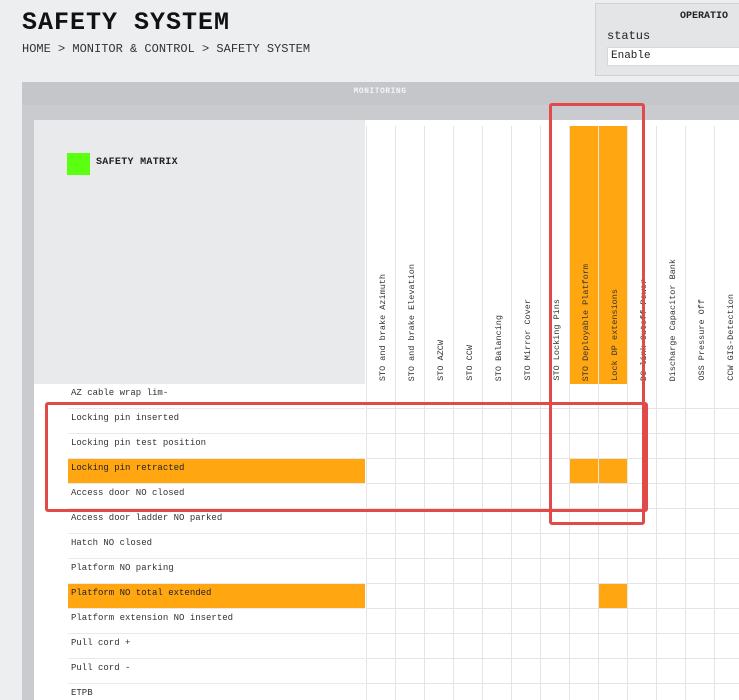 Image resolution: width=739 pixels, height=700 pixels. Describe the element at coordinates (731, 337) in the screenshot. I see `column-label: CCW GIS-Detection` at that location.